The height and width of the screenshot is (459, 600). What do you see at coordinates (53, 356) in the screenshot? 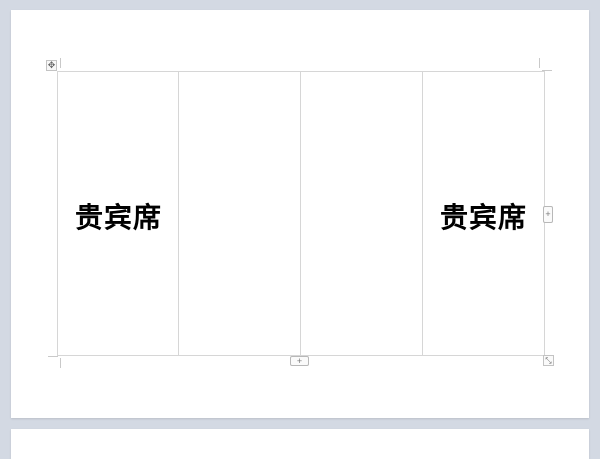
I see `margin-mark-bottom-left-h` at bounding box center [53, 356].